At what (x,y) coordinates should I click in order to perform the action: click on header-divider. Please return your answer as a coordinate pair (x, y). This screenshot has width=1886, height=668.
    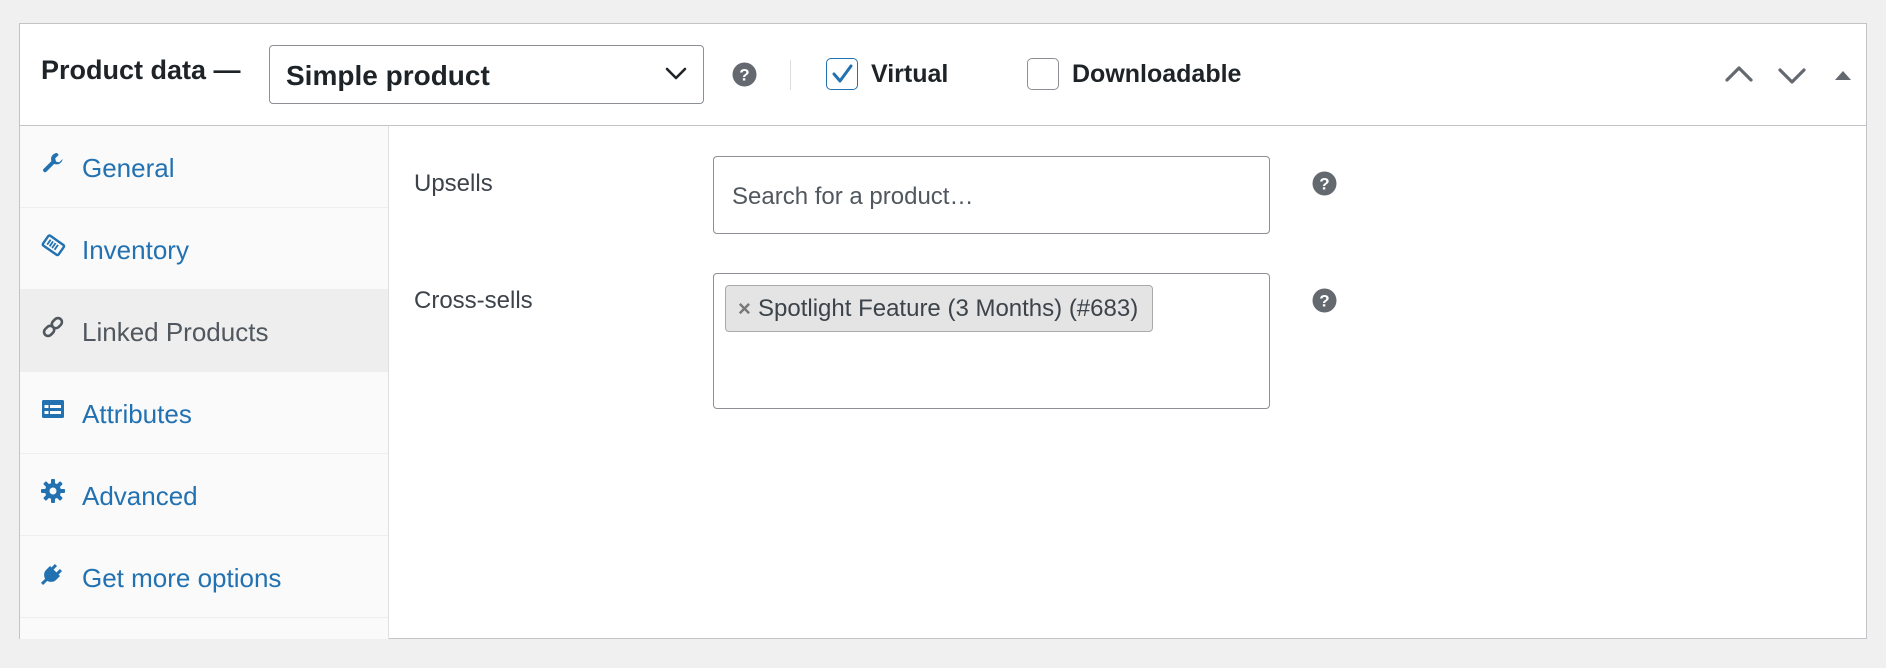
    Looking at the image, I should click on (790, 75).